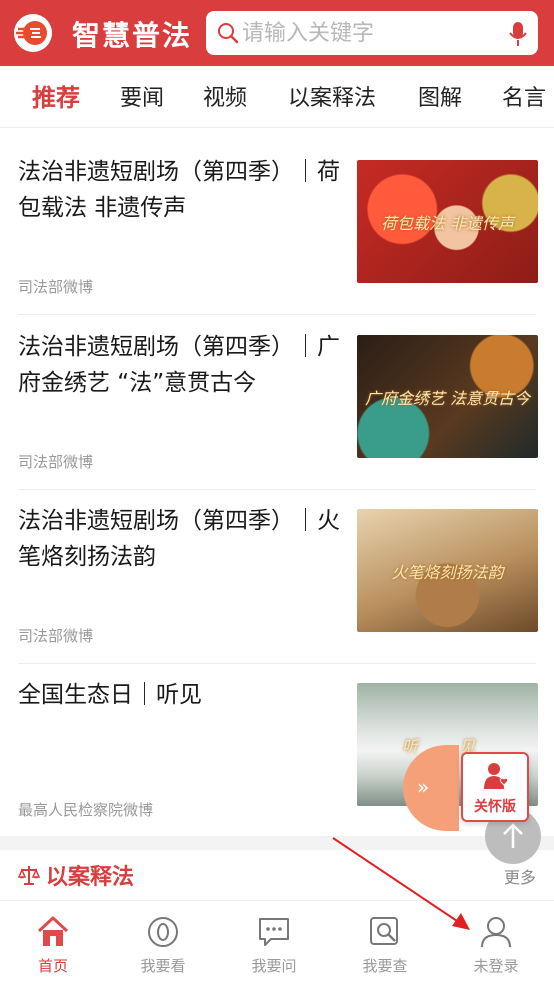 The image size is (554, 984). Describe the element at coordinates (52, 966) in the screenshot. I see `nav-label: 首页` at that location.